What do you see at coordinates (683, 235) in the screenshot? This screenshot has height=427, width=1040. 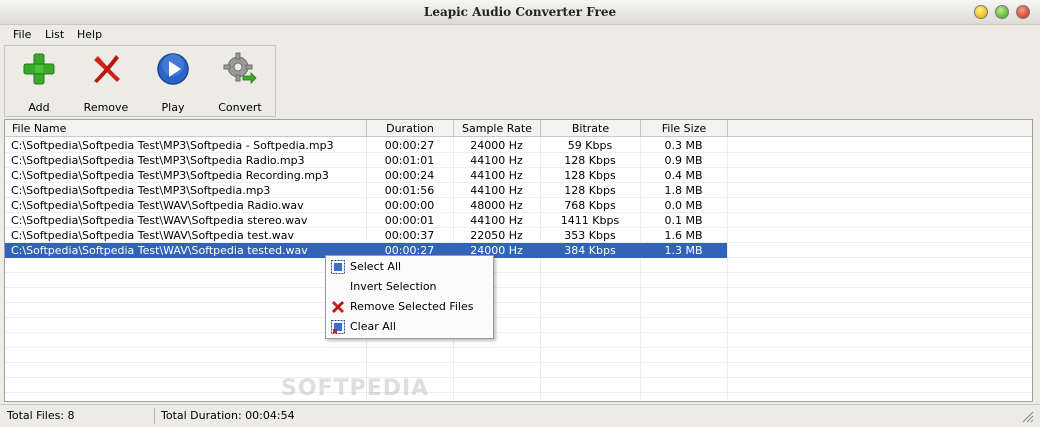 I see `table-cell: 1.6 MB` at bounding box center [683, 235].